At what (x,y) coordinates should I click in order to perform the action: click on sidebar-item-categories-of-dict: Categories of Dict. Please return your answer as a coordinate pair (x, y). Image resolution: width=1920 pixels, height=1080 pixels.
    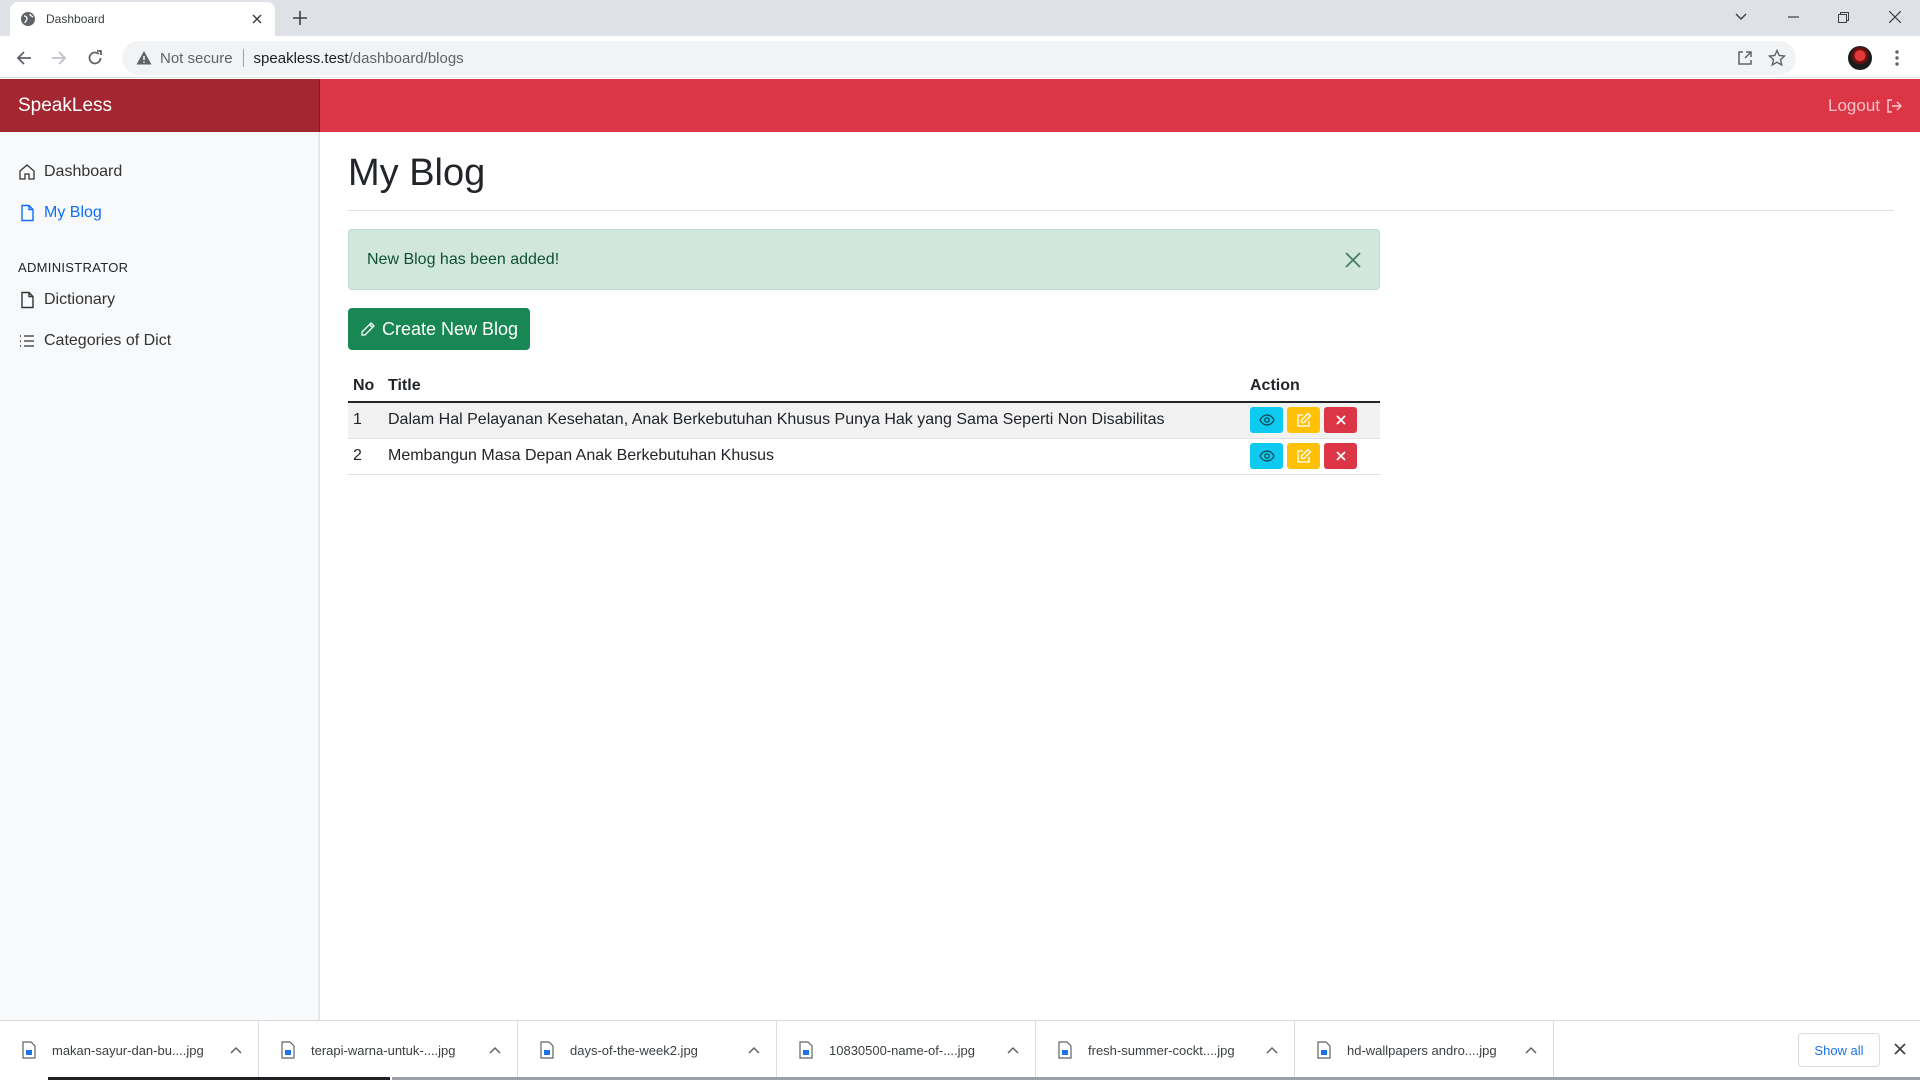
    Looking at the image, I should click on (94, 341).